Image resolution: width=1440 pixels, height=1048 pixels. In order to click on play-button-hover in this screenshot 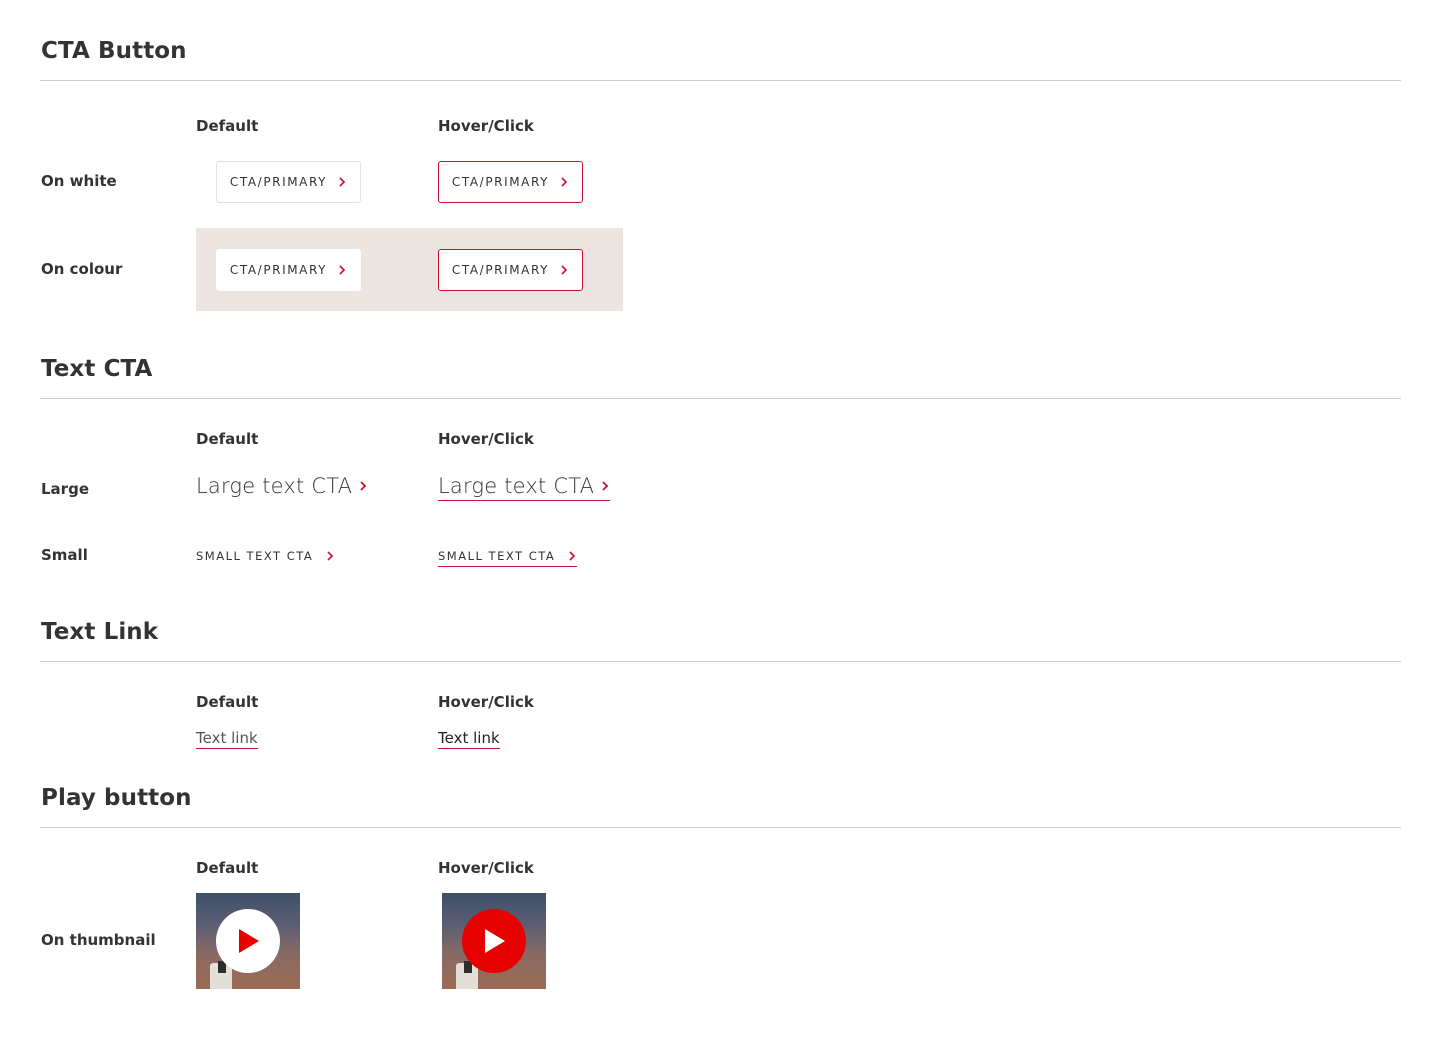, I will do `click(494, 941)`.